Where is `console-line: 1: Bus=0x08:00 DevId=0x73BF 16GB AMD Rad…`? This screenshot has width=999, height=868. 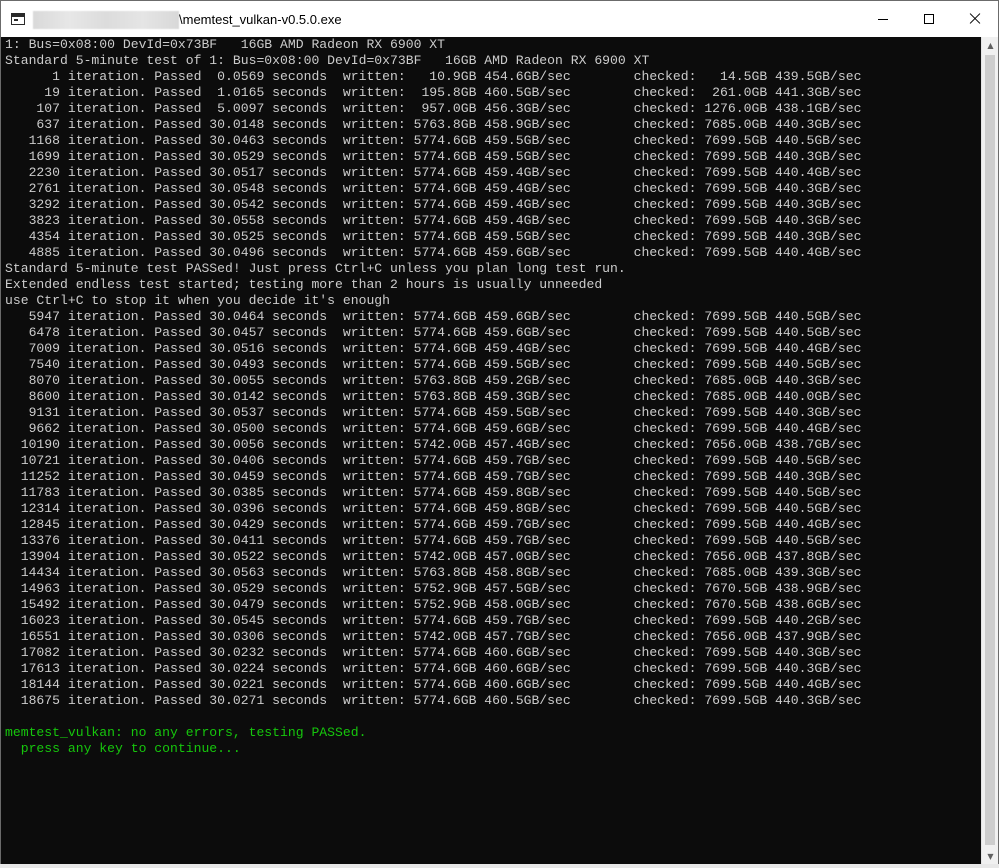
console-line: 1: Bus=0x08:00 DevId=0x73BF 16GB AMD Rad… is located at coordinates (225, 44).